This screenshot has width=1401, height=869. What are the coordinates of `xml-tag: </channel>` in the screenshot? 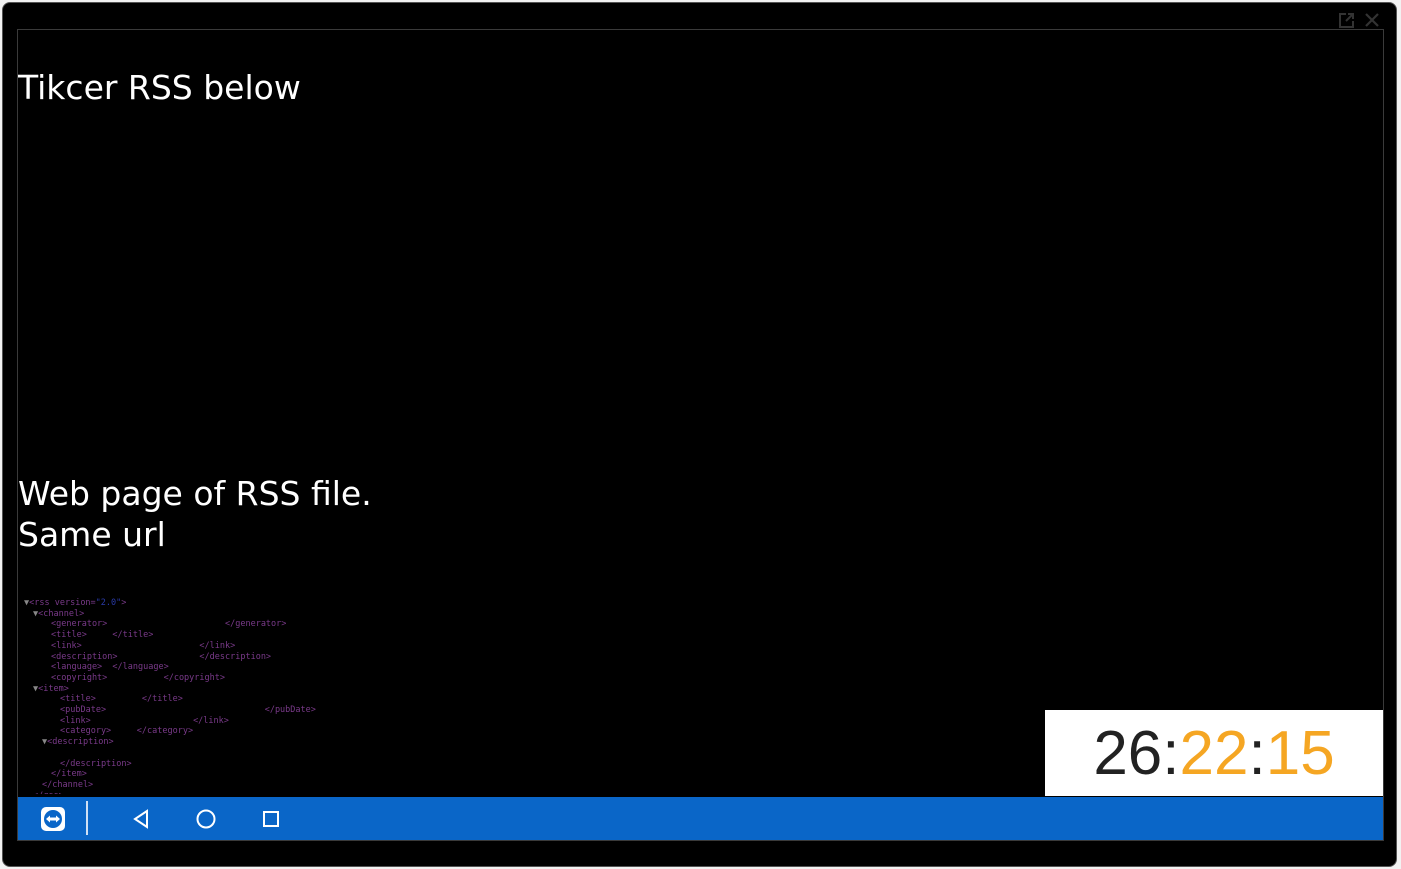 It's located at (68, 784).